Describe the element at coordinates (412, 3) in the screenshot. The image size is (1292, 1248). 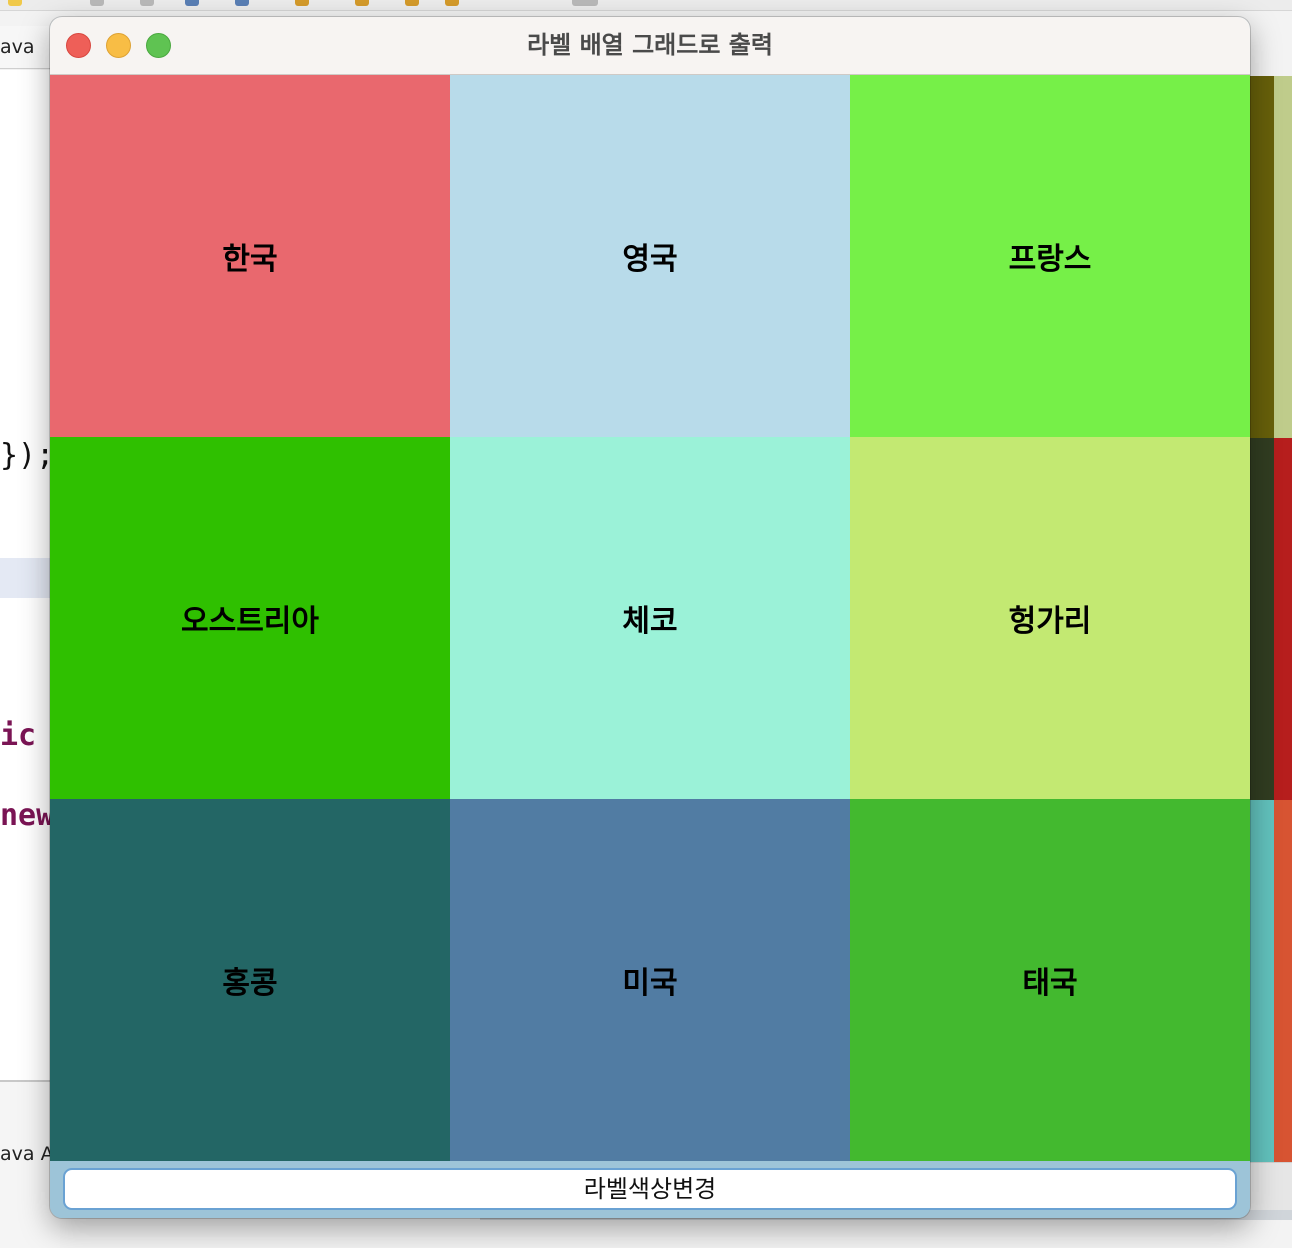
I see `toolbar-search-icon` at that location.